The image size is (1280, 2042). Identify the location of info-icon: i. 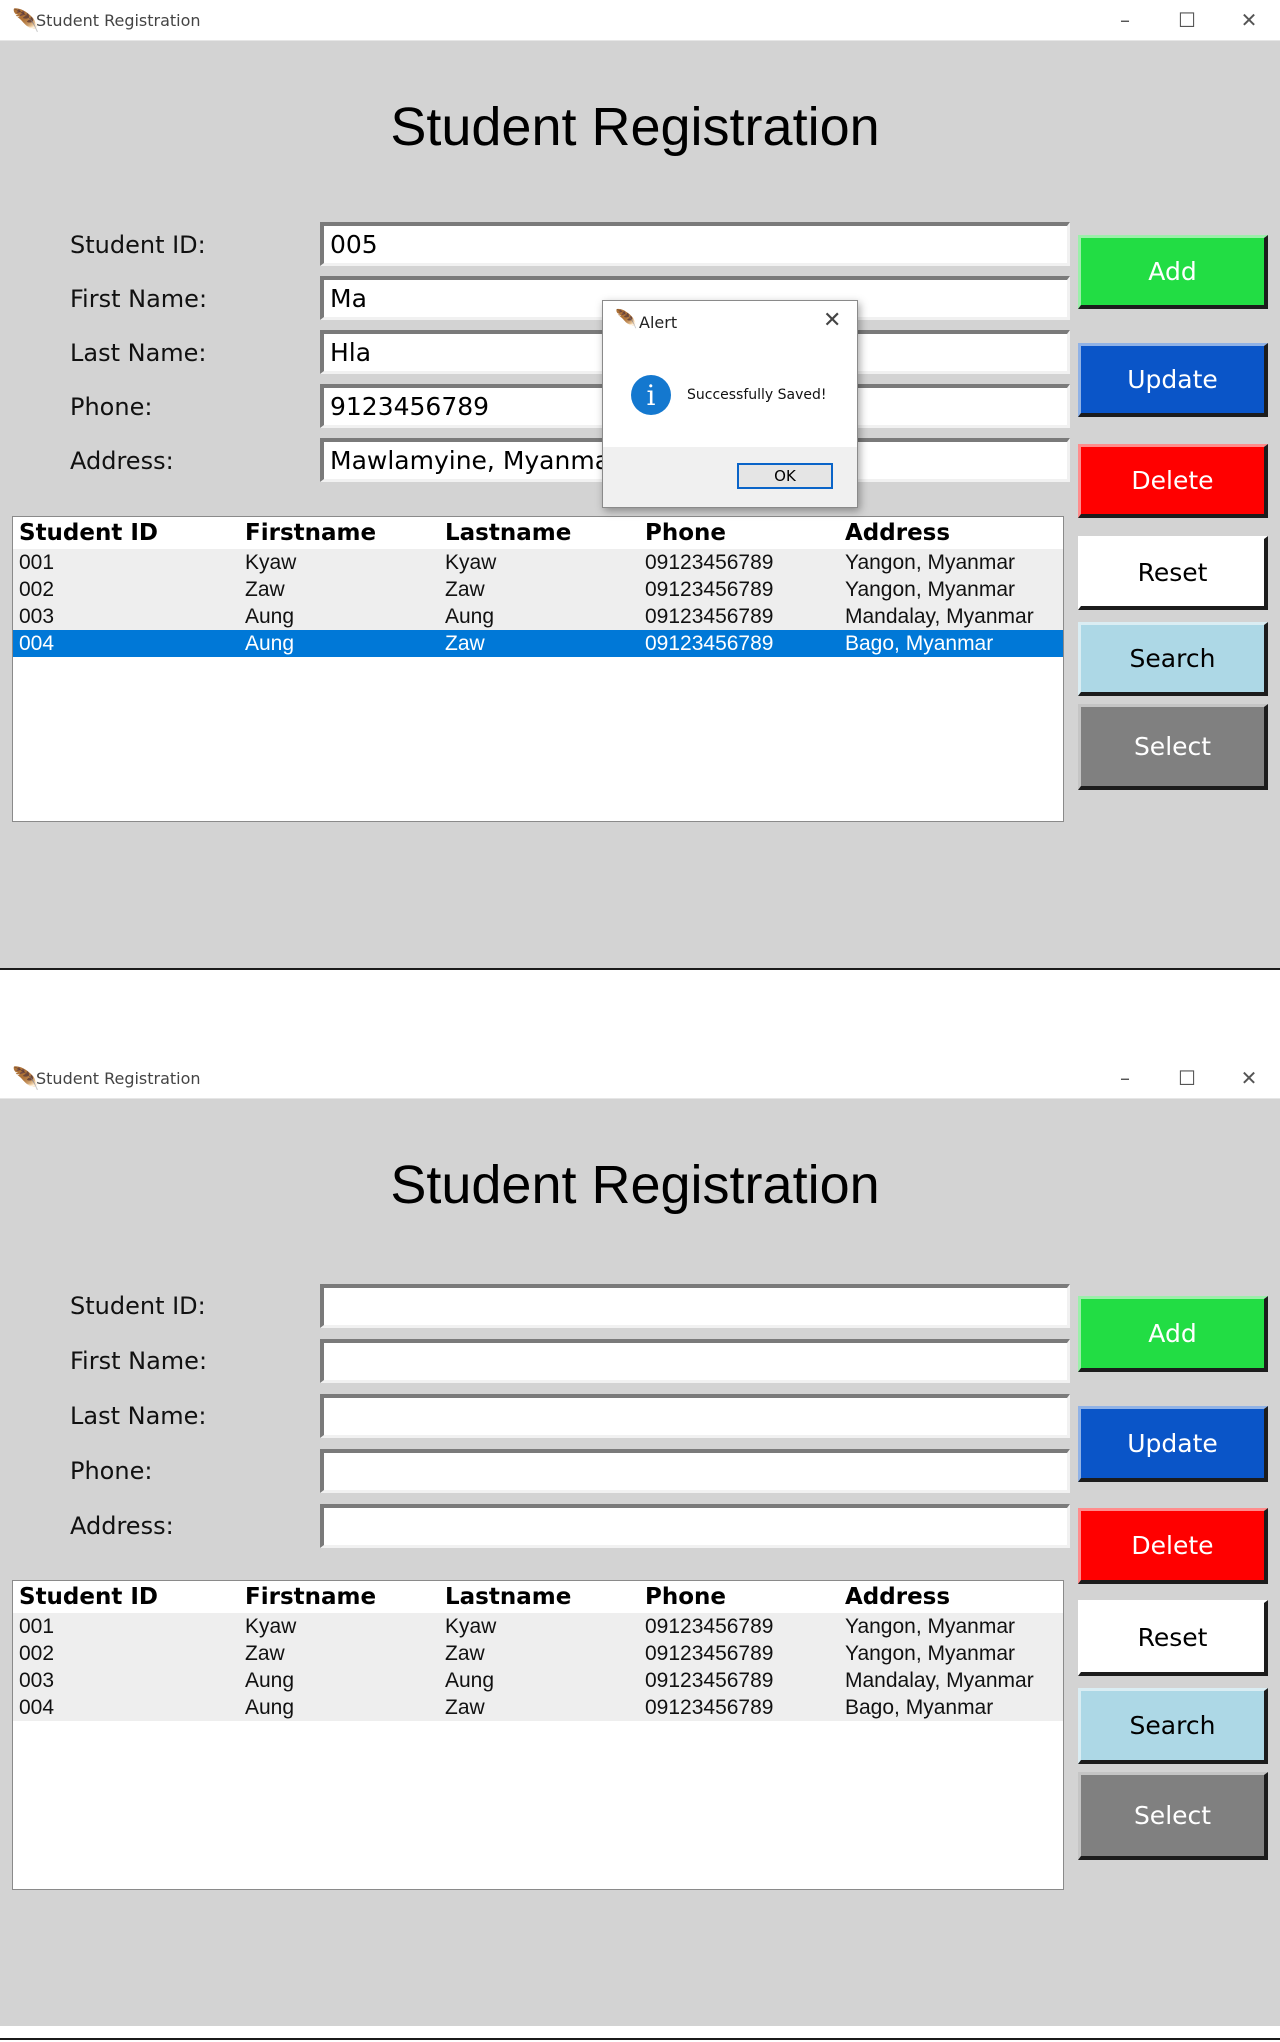
(651, 395).